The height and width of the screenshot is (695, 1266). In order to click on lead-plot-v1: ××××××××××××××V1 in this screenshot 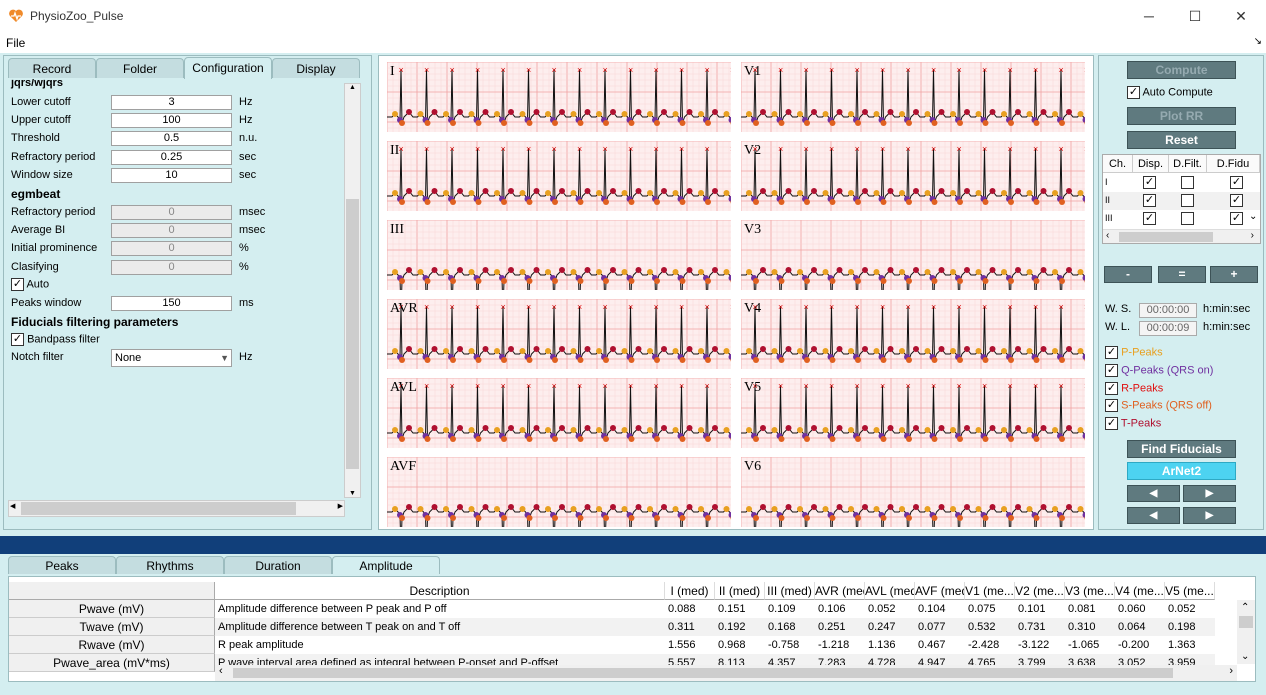, I will do `click(913, 97)`.